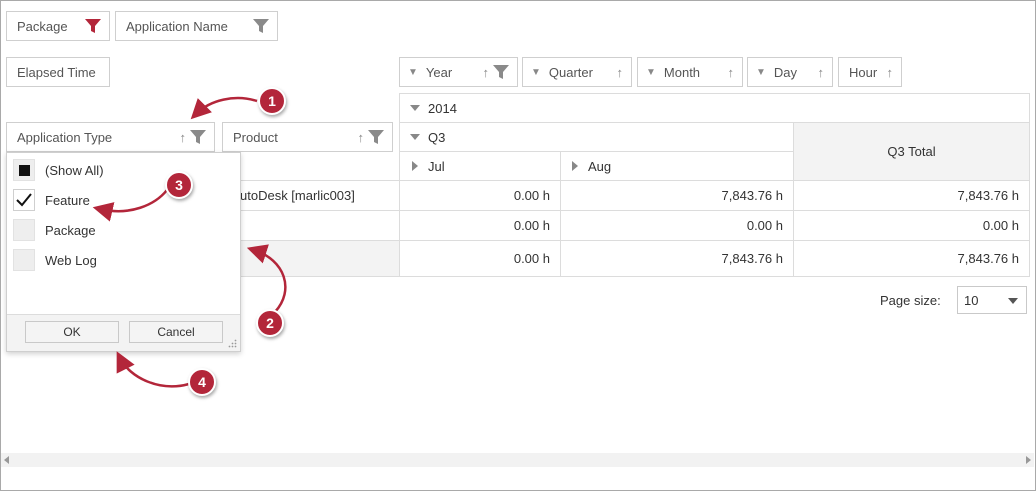 The image size is (1036, 491). What do you see at coordinates (272, 101) in the screenshot?
I see `callout-badge-1: 1` at bounding box center [272, 101].